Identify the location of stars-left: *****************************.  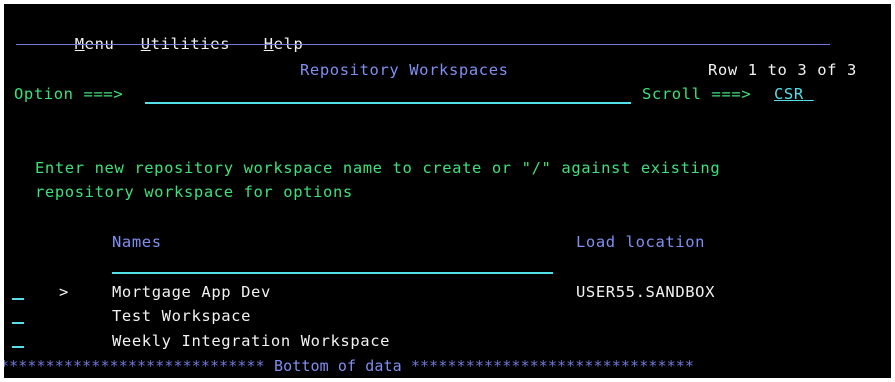
(134, 366).